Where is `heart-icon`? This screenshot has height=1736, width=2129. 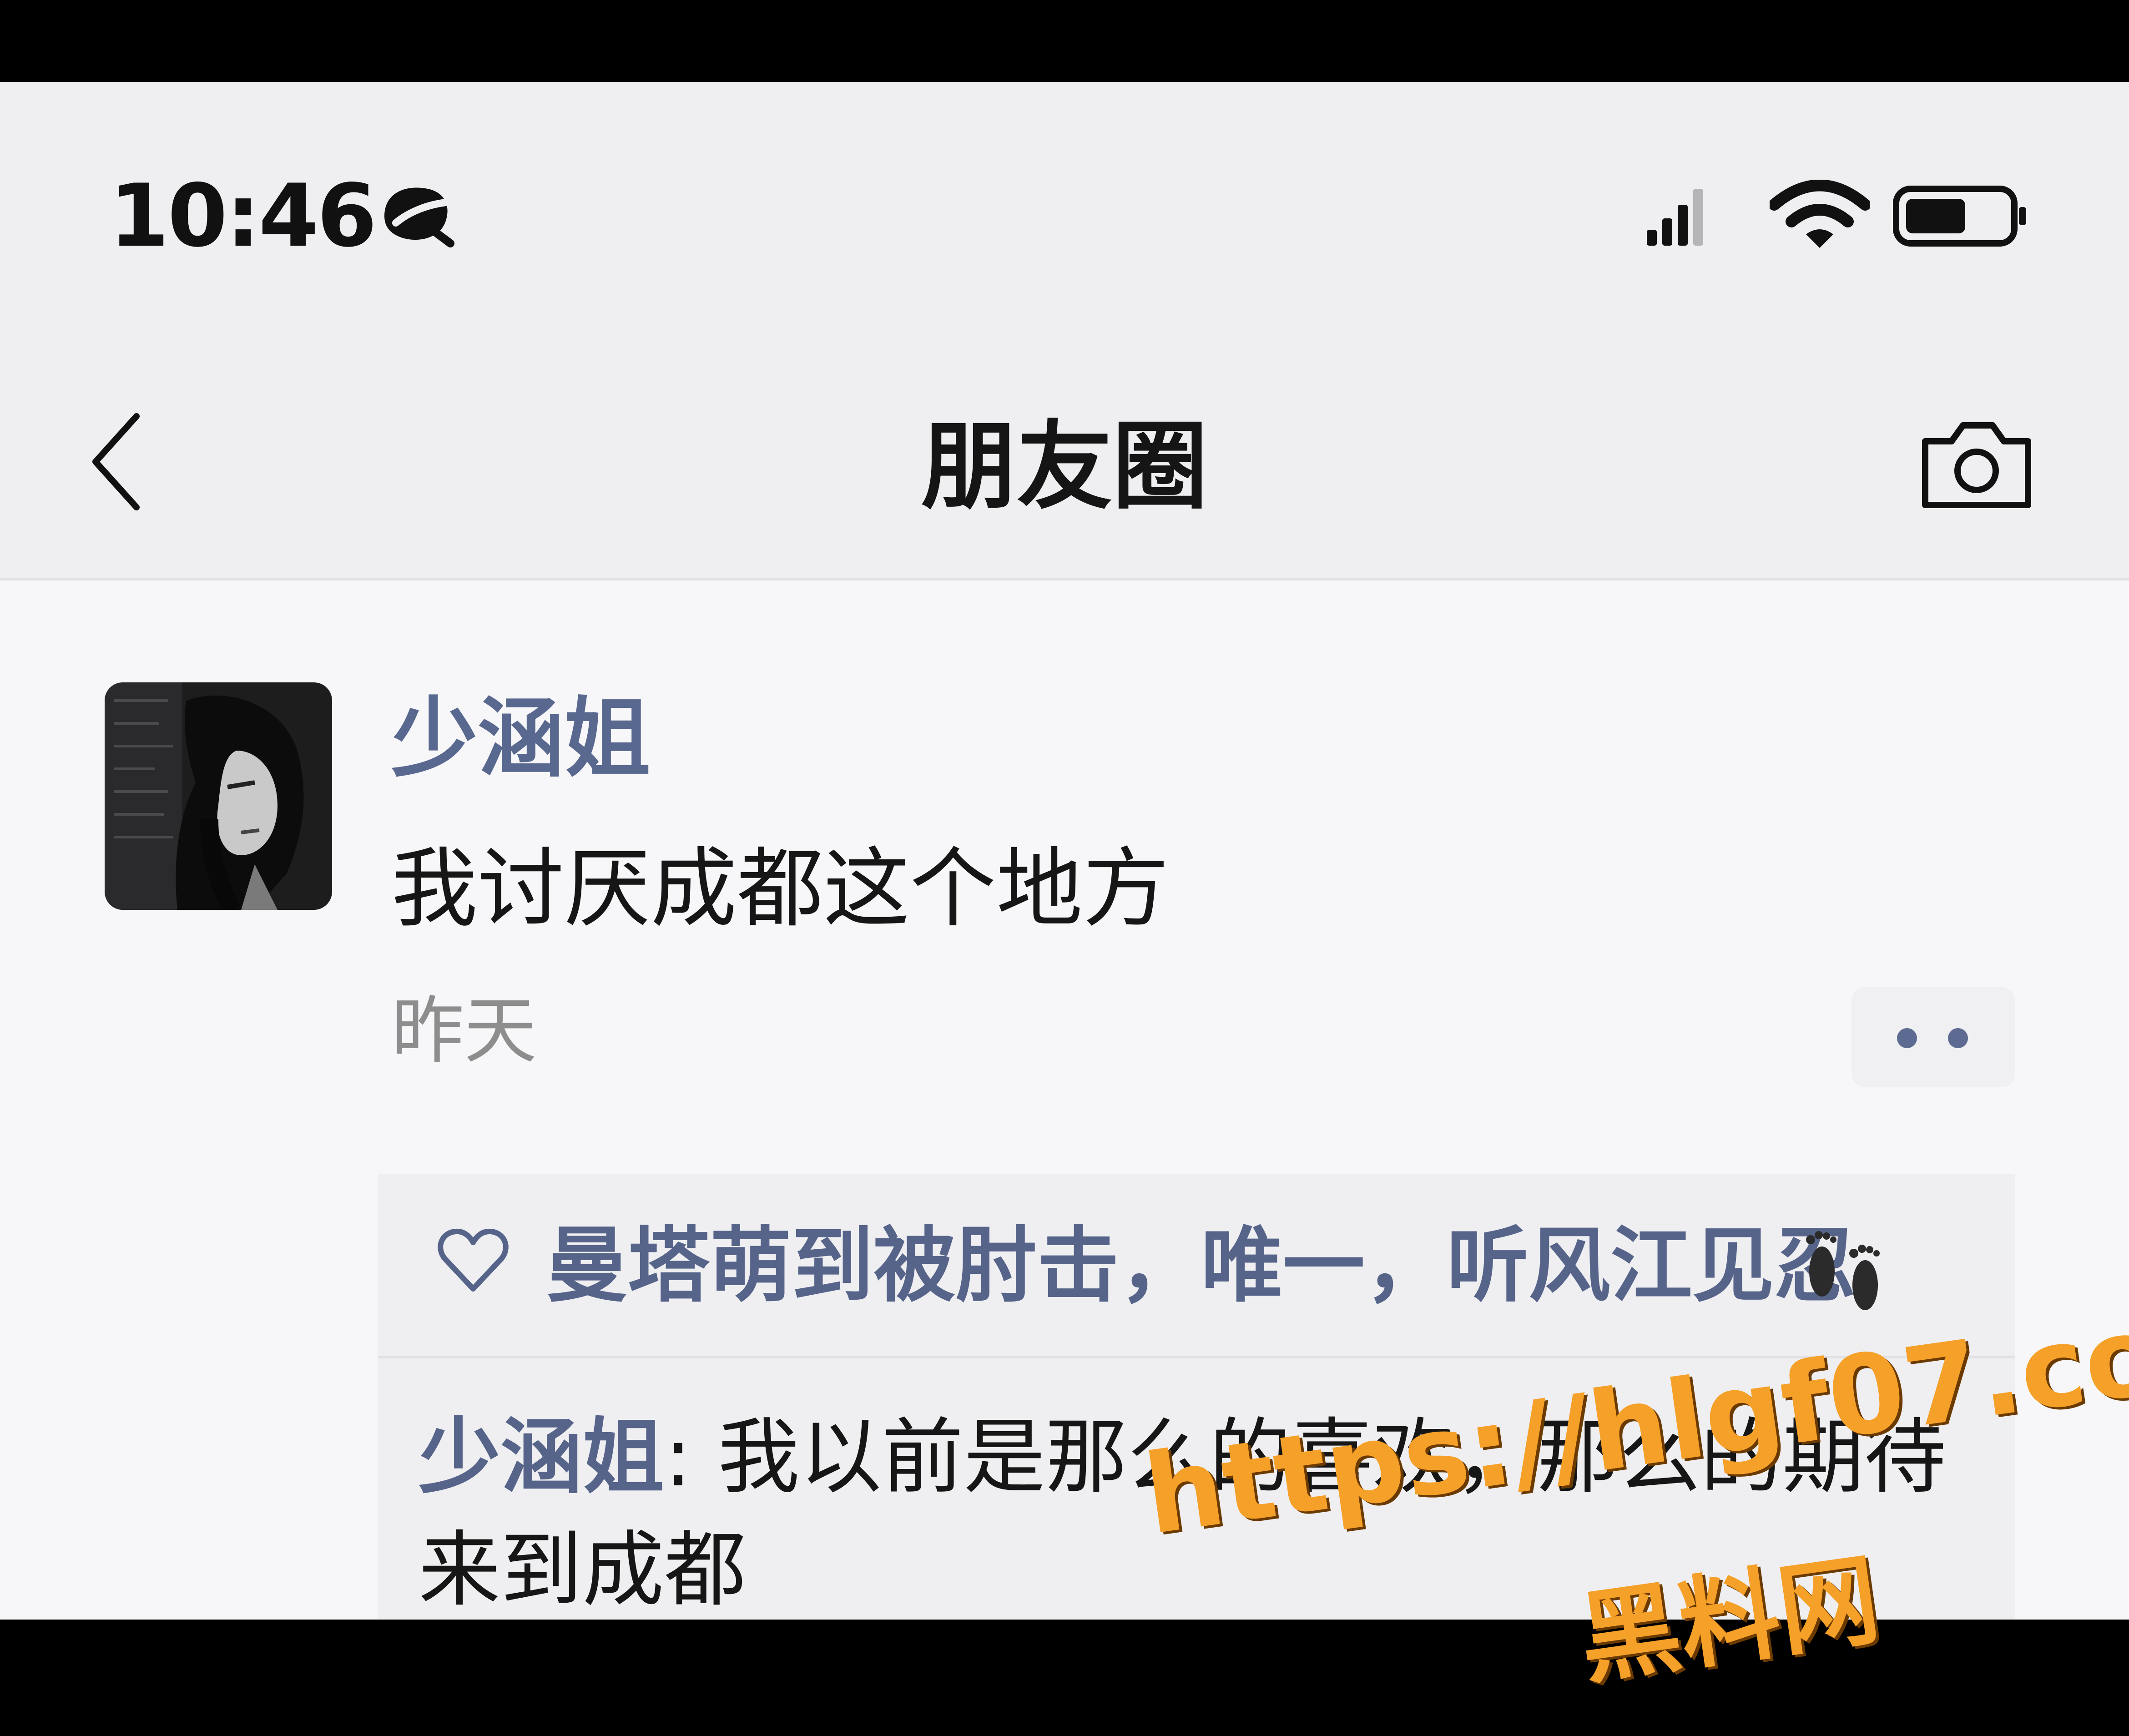
heart-icon is located at coordinates (474, 1260).